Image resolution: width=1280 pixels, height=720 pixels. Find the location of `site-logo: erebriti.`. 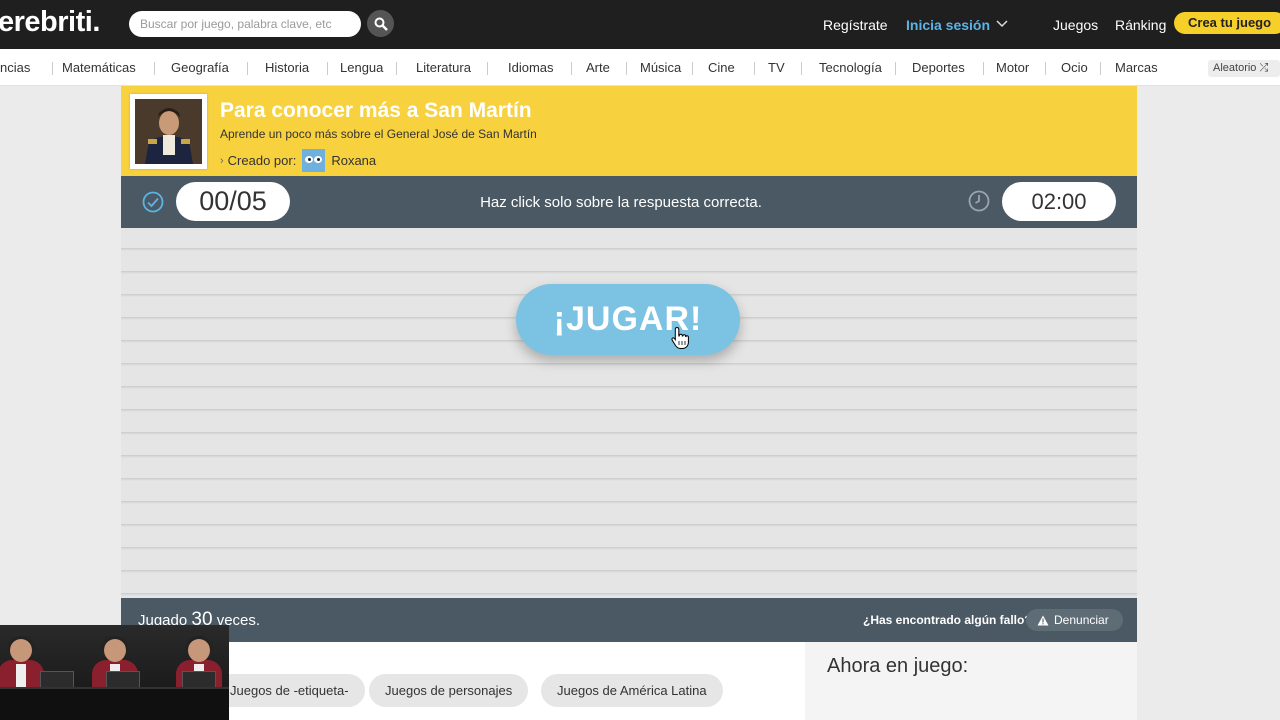

site-logo: erebriti. is located at coordinates (50, 22).